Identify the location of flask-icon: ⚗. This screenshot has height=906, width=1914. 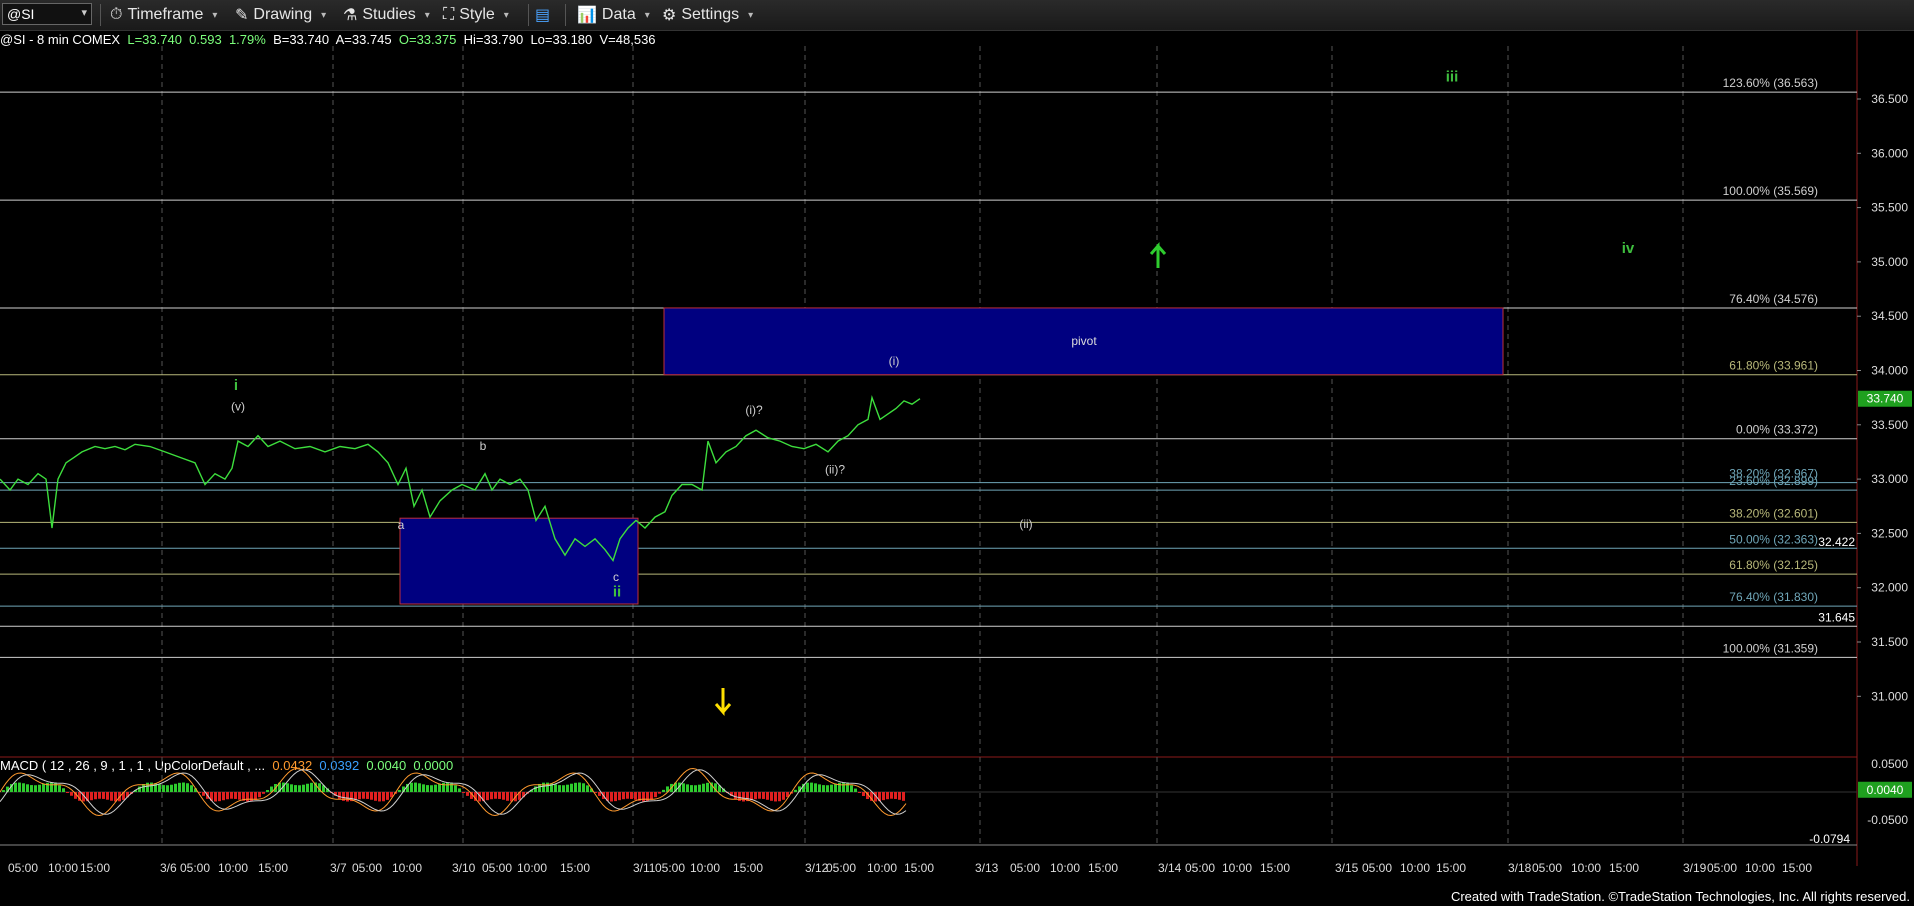
(350, 15).